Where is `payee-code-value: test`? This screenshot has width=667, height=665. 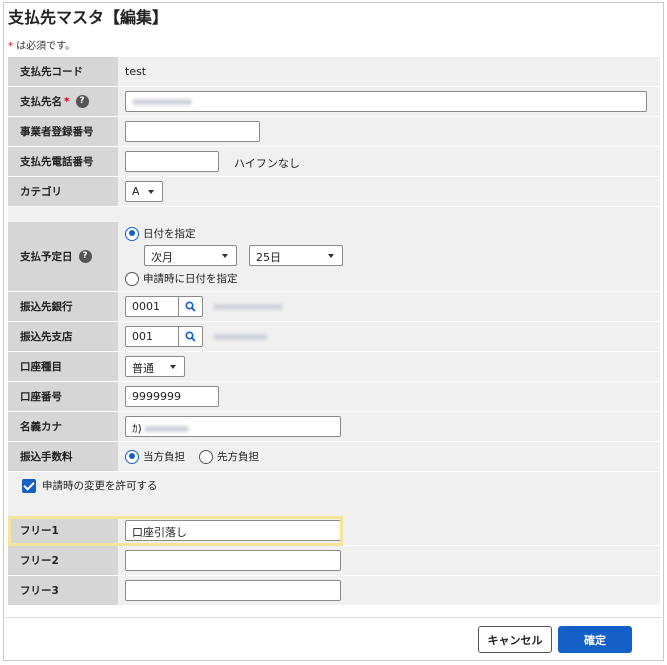
payee-code-value: test is located at coordinates (136, 71).